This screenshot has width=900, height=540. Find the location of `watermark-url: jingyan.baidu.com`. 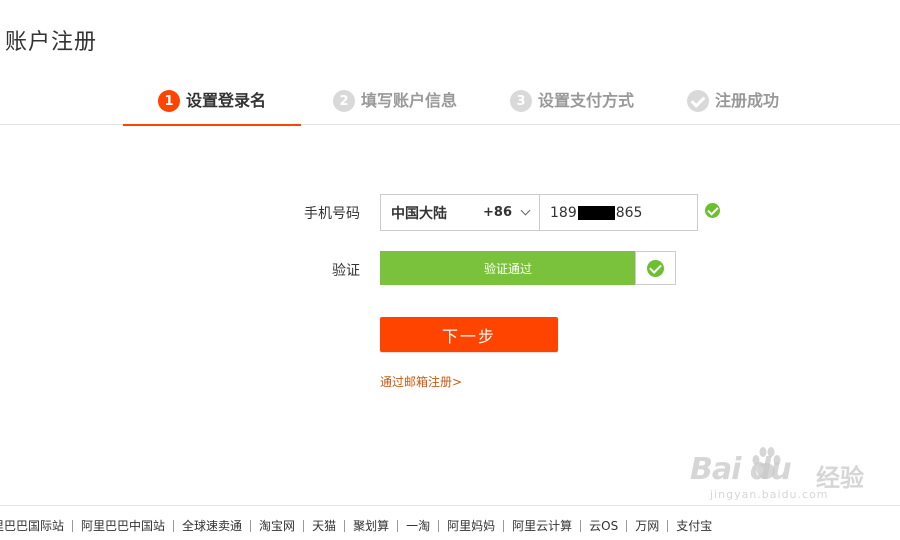

watermark-url: jingyan.baidu.com is located at coordinates (769, 494).